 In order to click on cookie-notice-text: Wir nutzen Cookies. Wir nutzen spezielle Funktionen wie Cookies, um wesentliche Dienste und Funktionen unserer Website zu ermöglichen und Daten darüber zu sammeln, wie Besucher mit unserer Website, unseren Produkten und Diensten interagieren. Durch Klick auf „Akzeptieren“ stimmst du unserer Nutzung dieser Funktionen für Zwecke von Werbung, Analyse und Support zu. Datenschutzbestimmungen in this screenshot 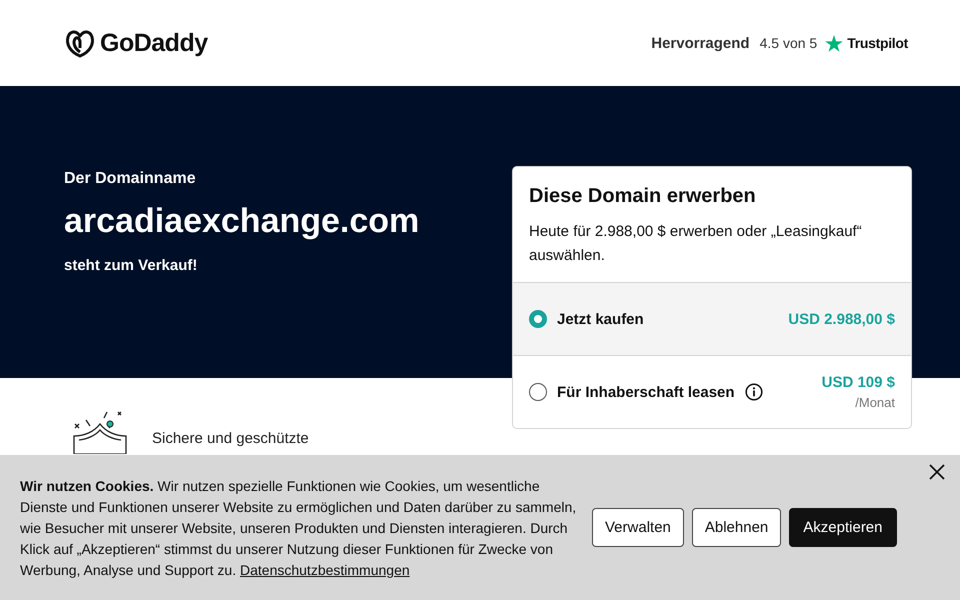, I will do `click(299, 528)`.